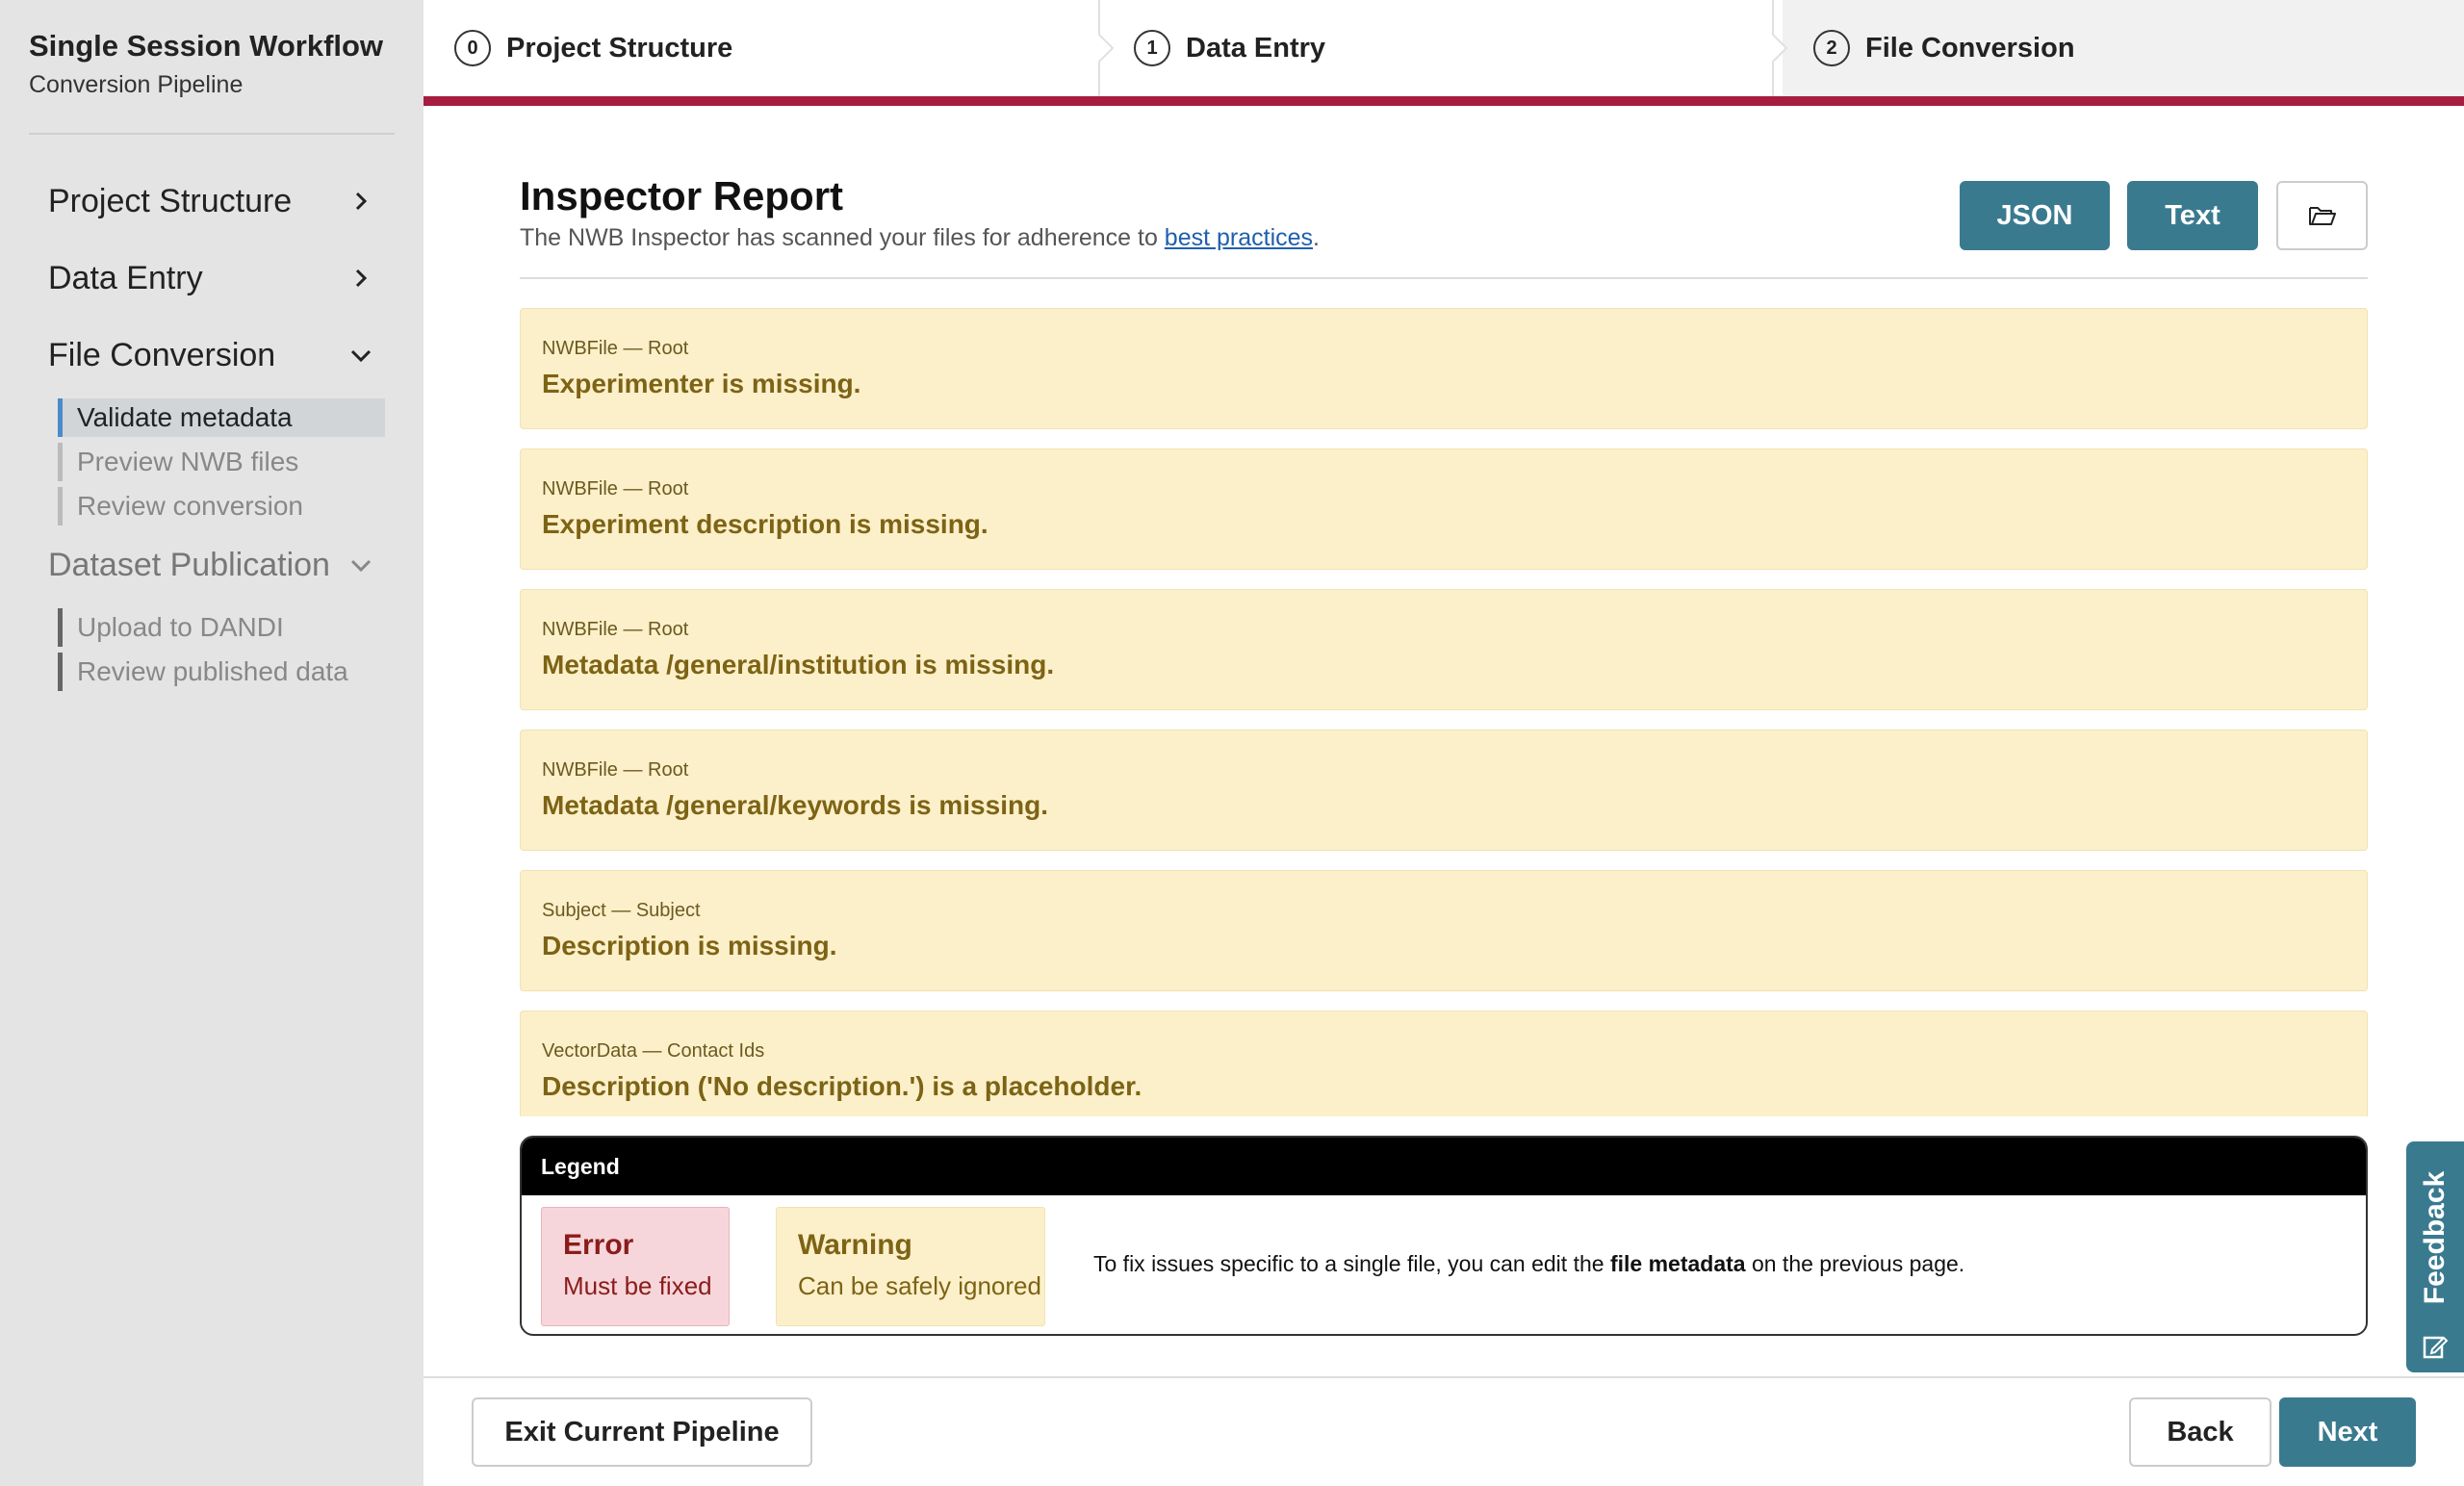  I want to click on workflow-subtitle: Conversion Pipeline, so click(136, 85).